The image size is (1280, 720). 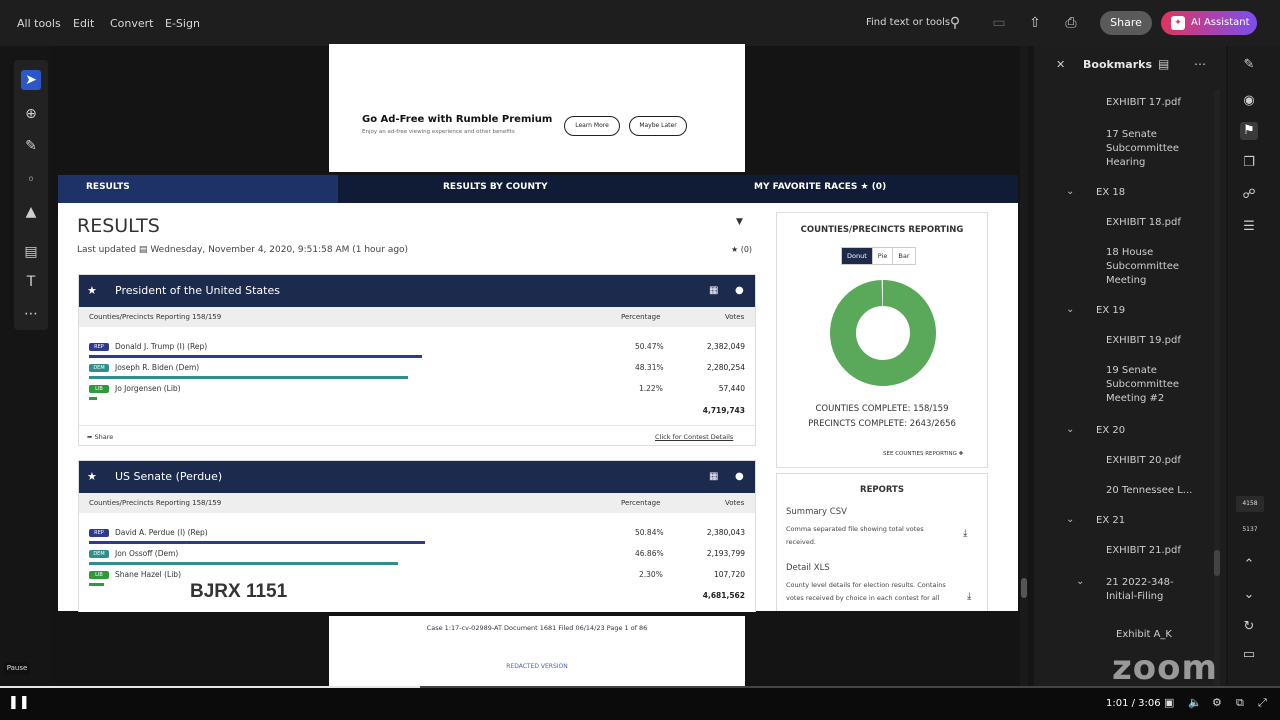 What do you see at coordinates (1249, 101) in the screenshot?
I see `ai-chat-icon: ◉` at bounding box center [1249, 101].